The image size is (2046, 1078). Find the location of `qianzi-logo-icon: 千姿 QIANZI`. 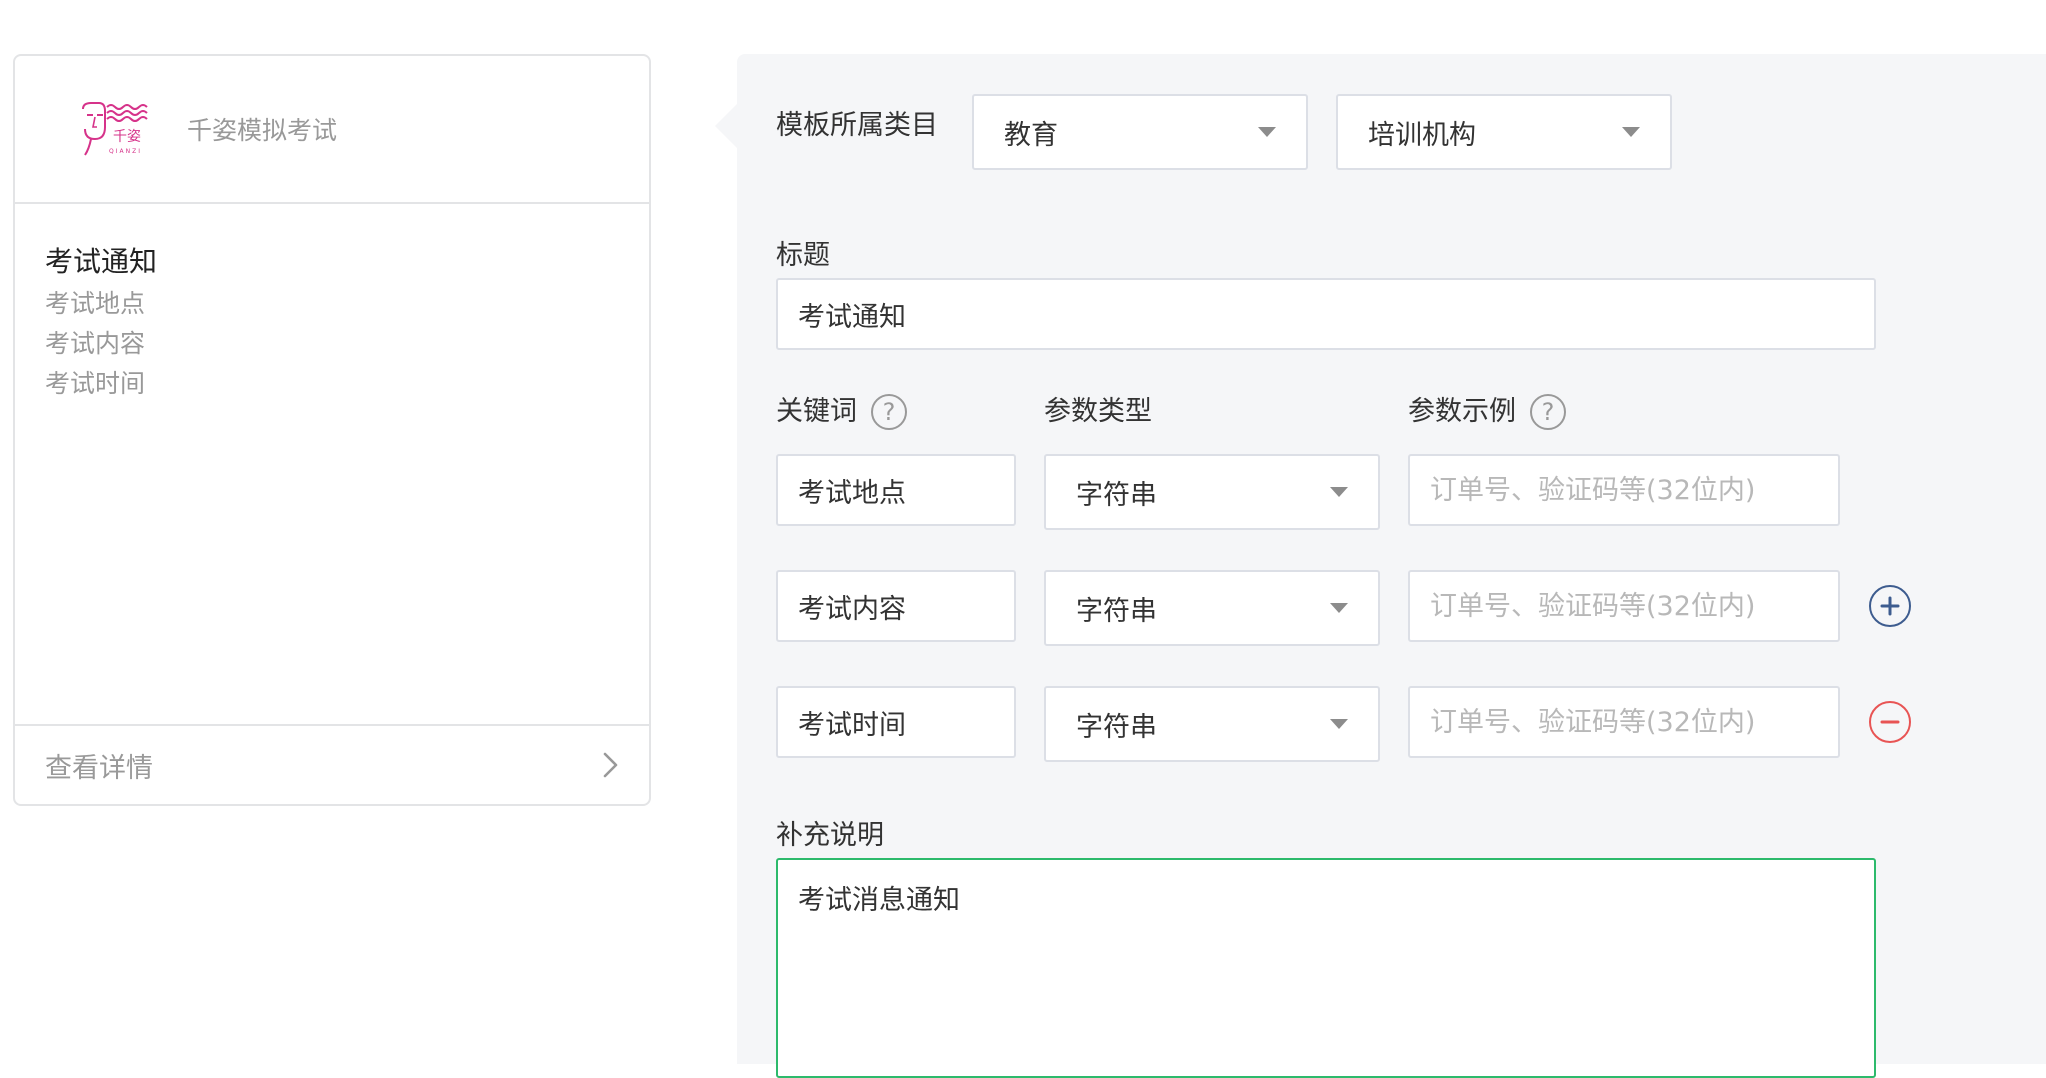

qianzi-logo-icon: 千姿 QIANZI is located at coordinates (115, 129).